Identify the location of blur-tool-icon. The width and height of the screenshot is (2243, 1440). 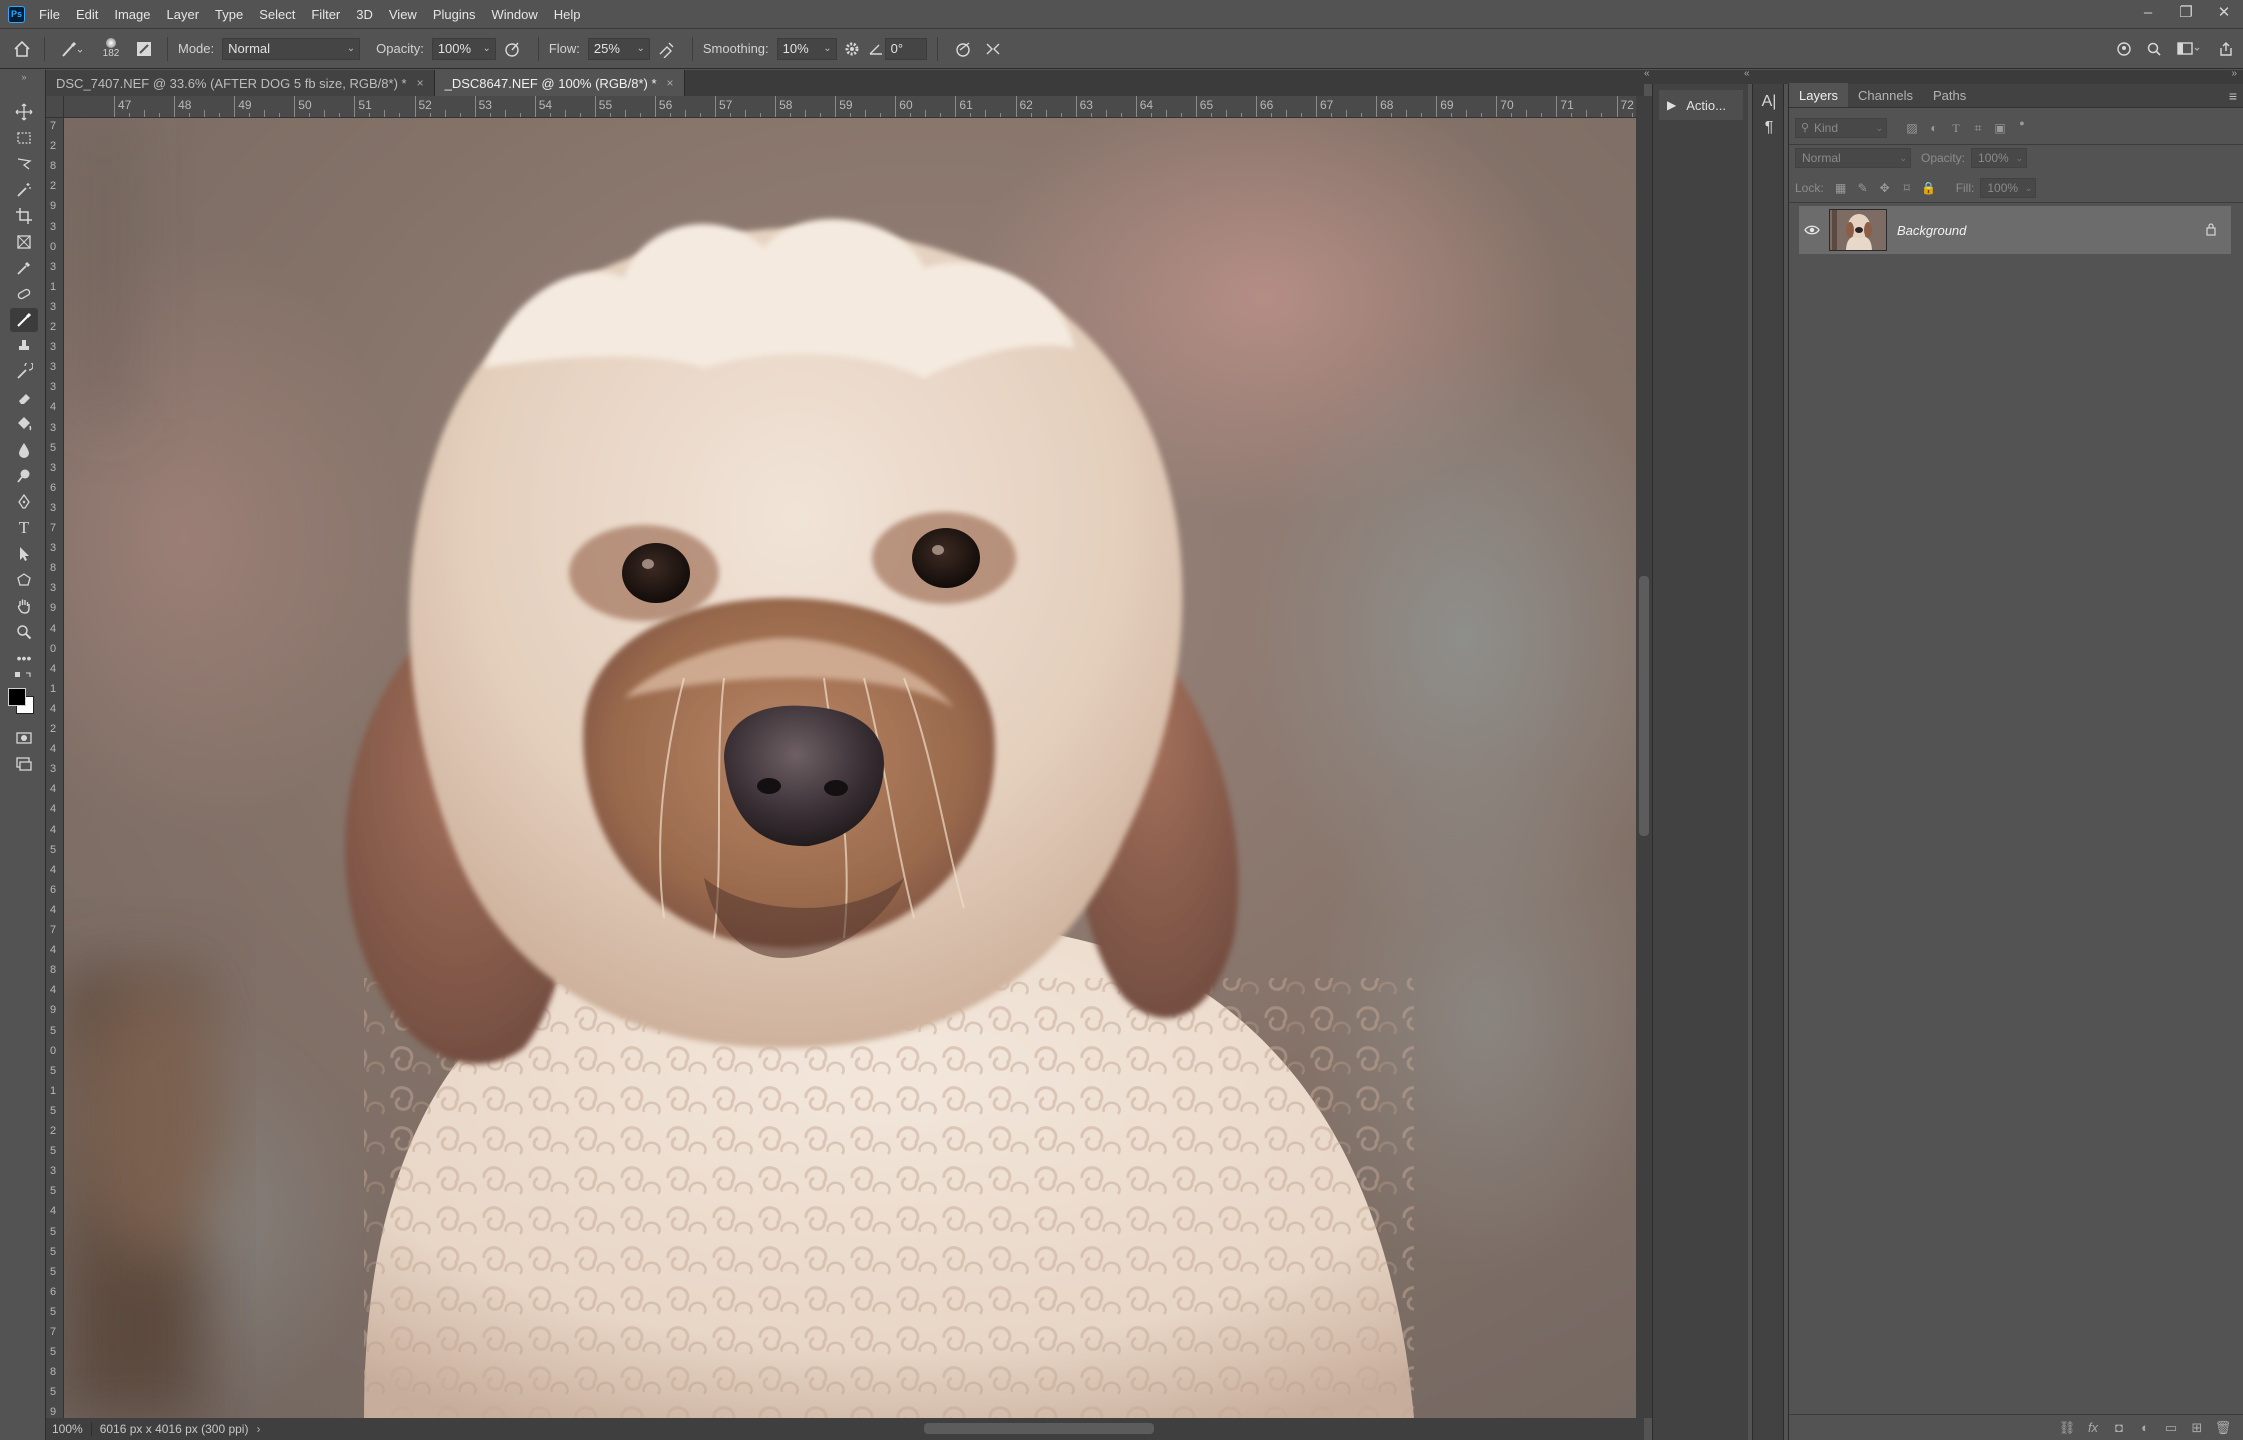
(24, 450).